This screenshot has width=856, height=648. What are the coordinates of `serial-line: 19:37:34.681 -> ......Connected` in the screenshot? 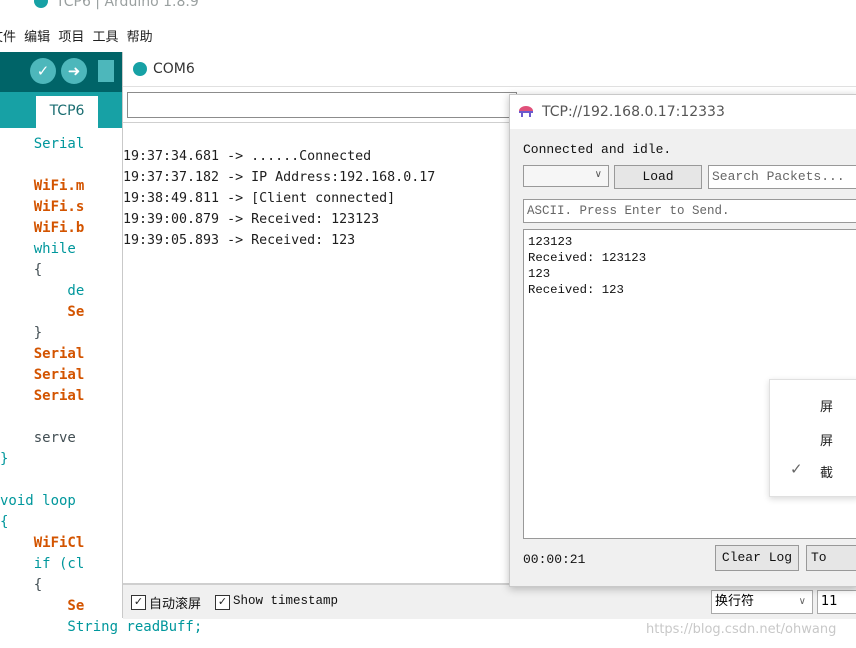 It's located at (247, 156).